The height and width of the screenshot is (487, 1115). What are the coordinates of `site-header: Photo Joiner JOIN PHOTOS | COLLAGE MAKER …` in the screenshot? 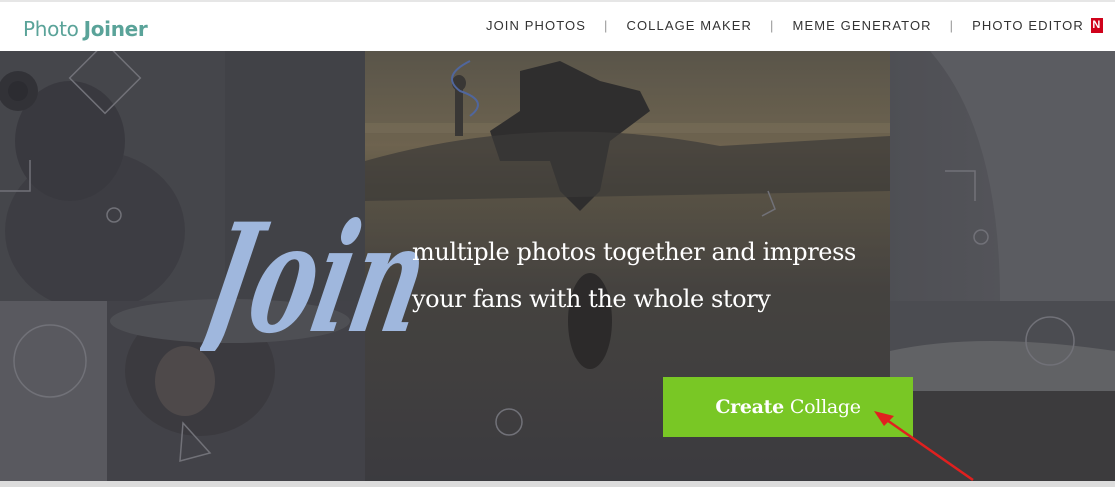 It's located at (557, 25).